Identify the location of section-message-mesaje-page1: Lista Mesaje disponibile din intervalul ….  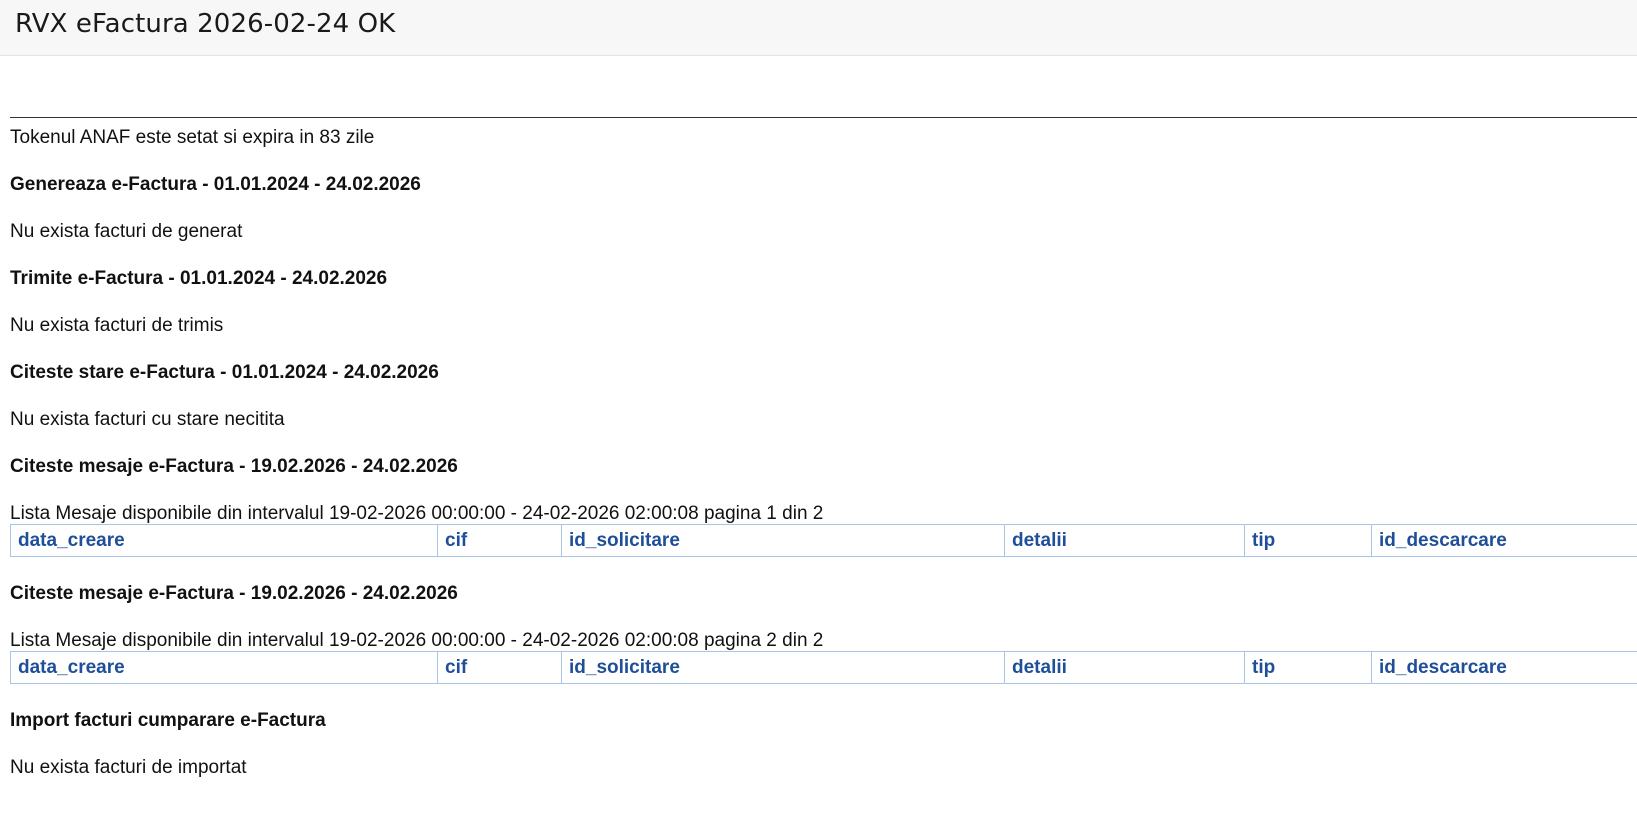
(417, 513).